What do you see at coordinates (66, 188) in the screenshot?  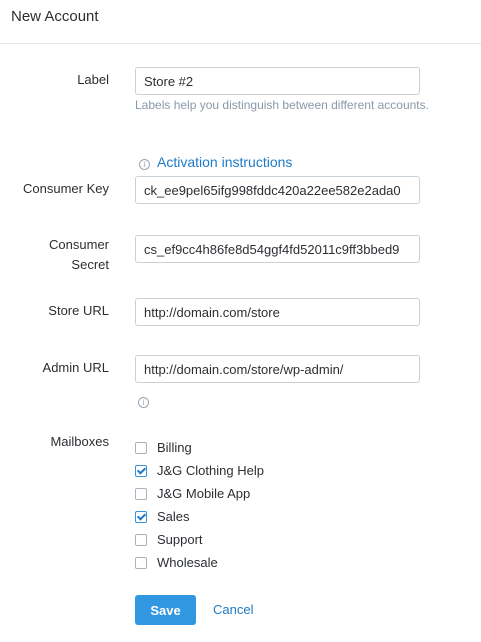 I see `consumer-key-label: Consumer Key` at bounding box center [66, 188].